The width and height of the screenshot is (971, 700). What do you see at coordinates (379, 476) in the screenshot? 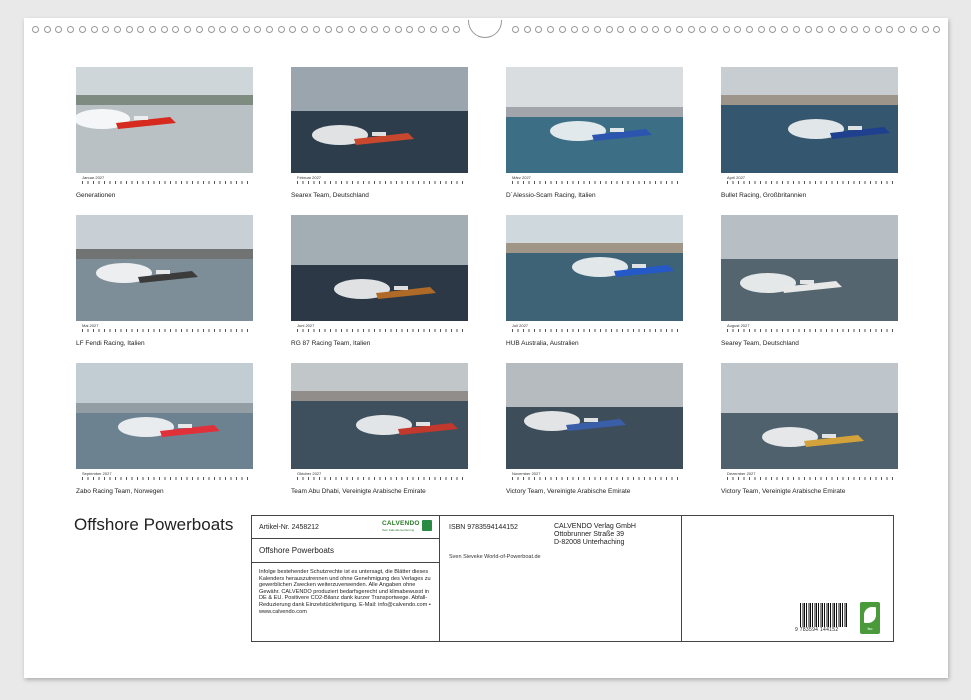
I see `month-days-strip: Oktober 2027` at bounding box center [379, 476].